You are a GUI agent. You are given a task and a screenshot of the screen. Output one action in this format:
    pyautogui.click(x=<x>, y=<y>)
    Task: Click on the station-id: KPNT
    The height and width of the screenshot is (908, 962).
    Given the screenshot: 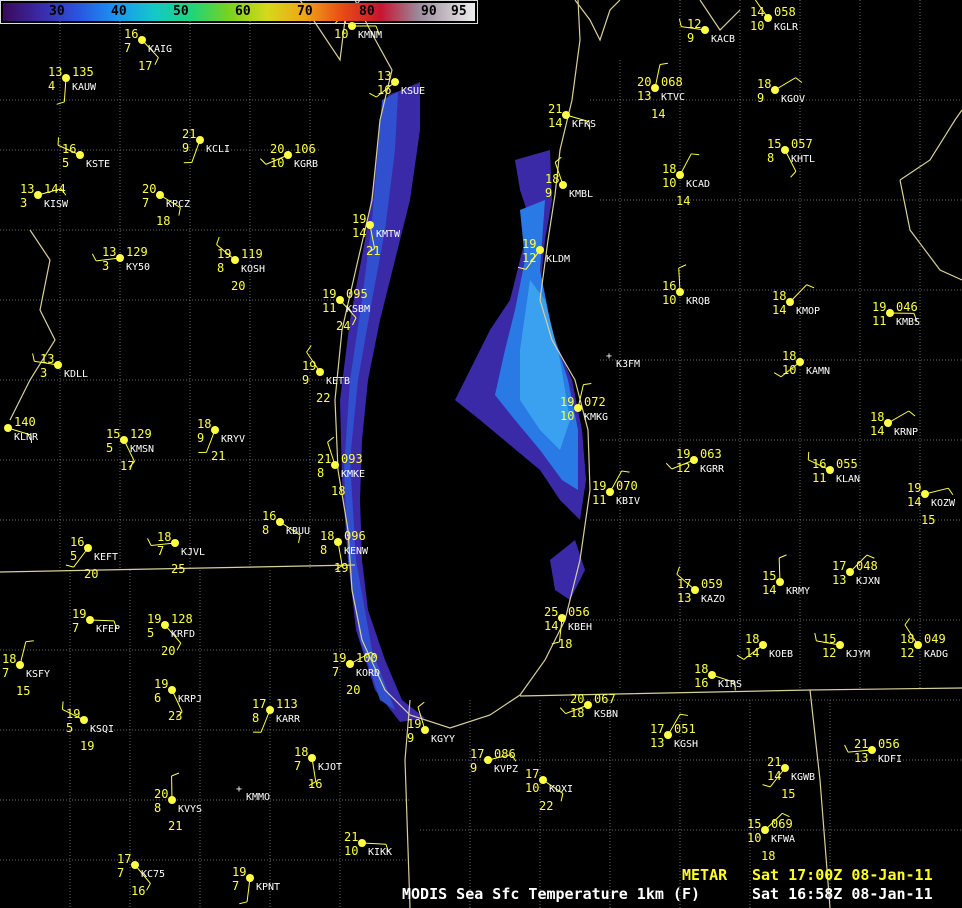 What is the action you would take?
    pyautogui.click(x=268, y=887)
    